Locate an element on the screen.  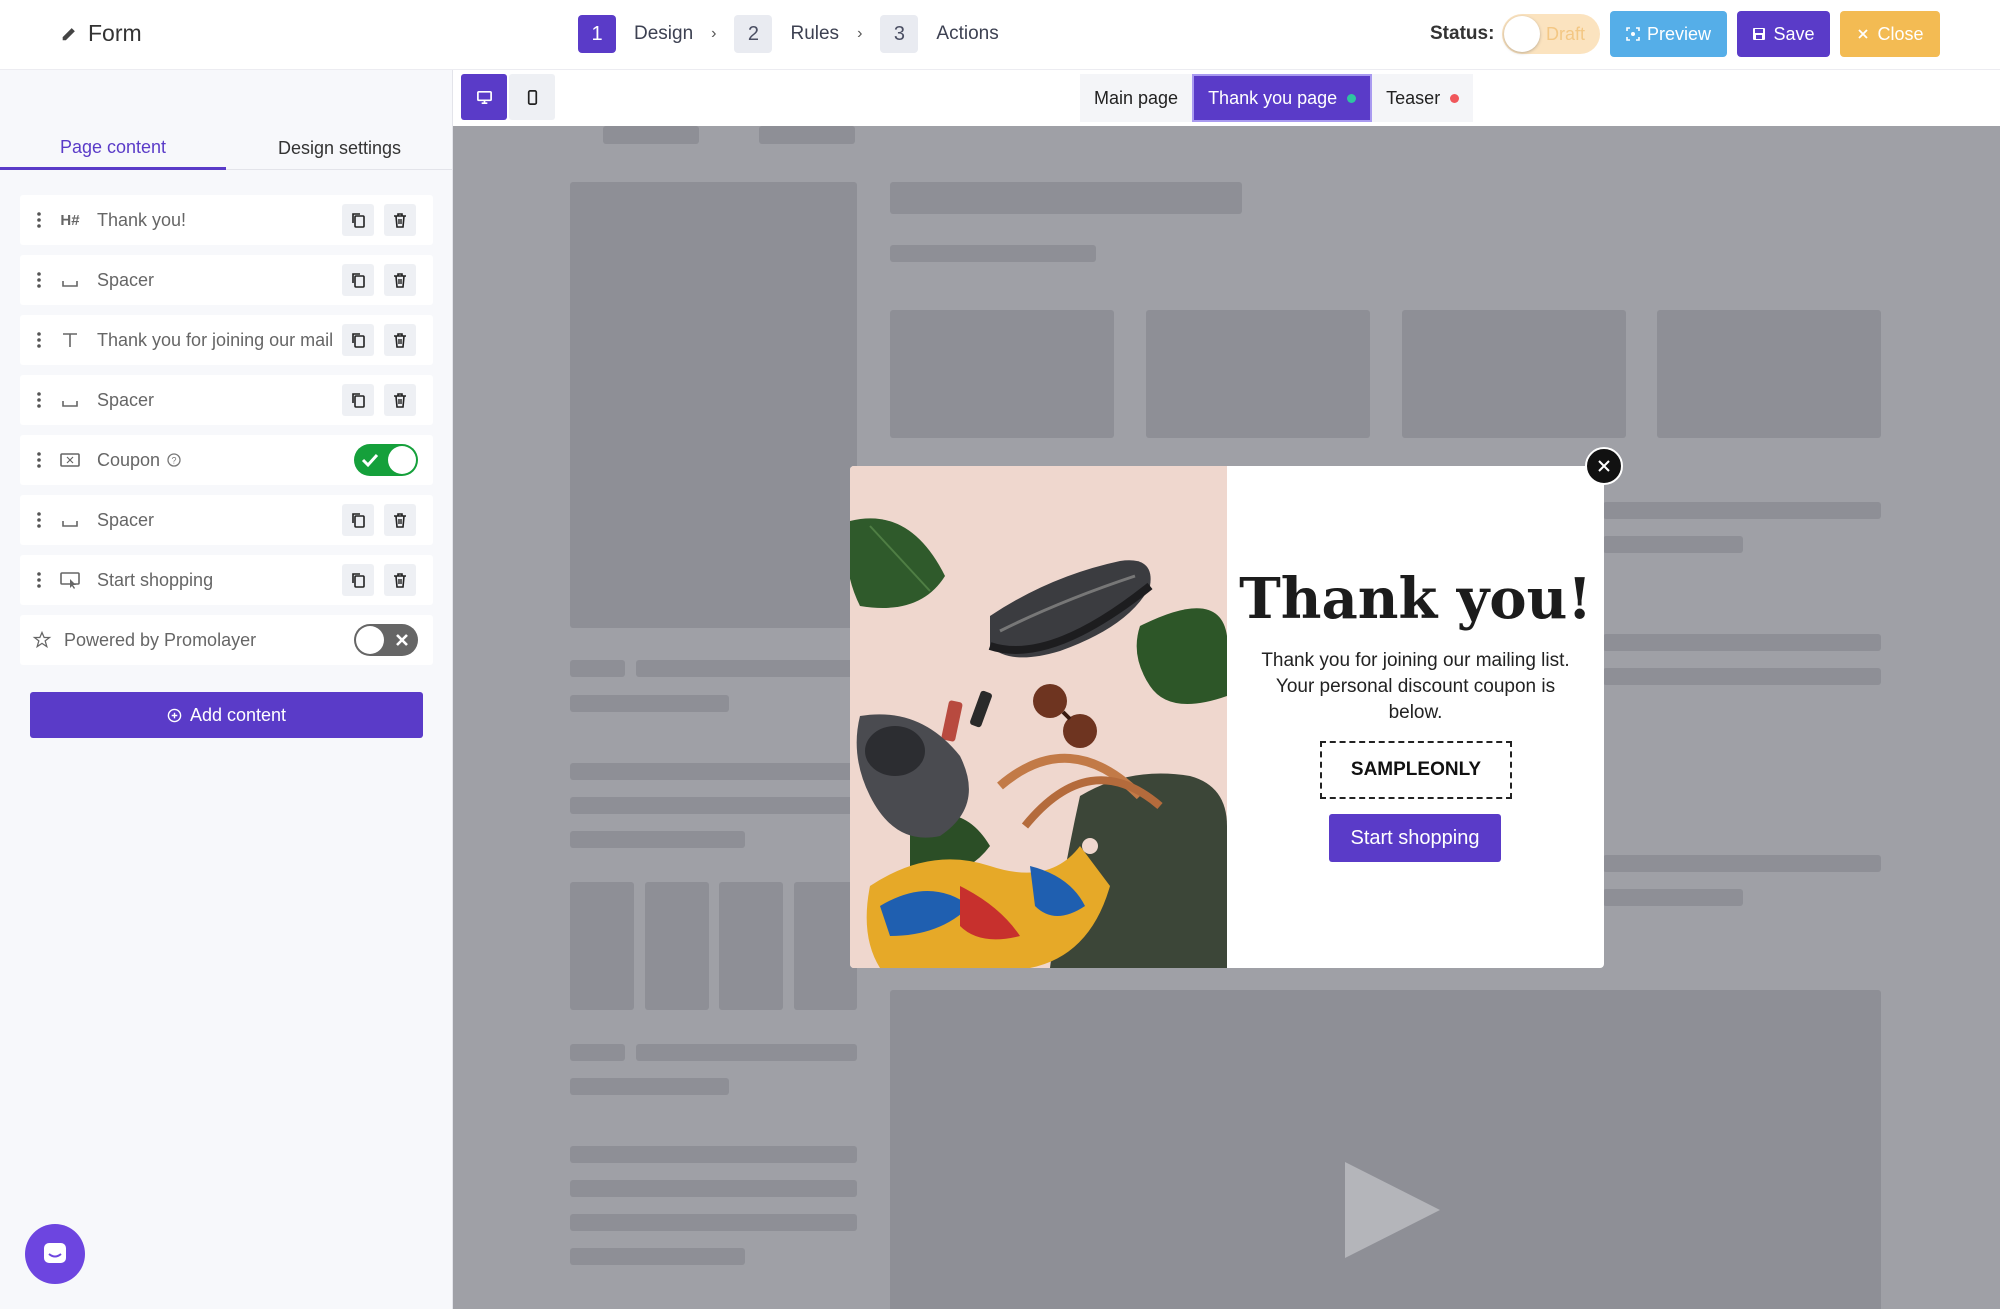
help-icon: ? is located at coordinates (174, 460).